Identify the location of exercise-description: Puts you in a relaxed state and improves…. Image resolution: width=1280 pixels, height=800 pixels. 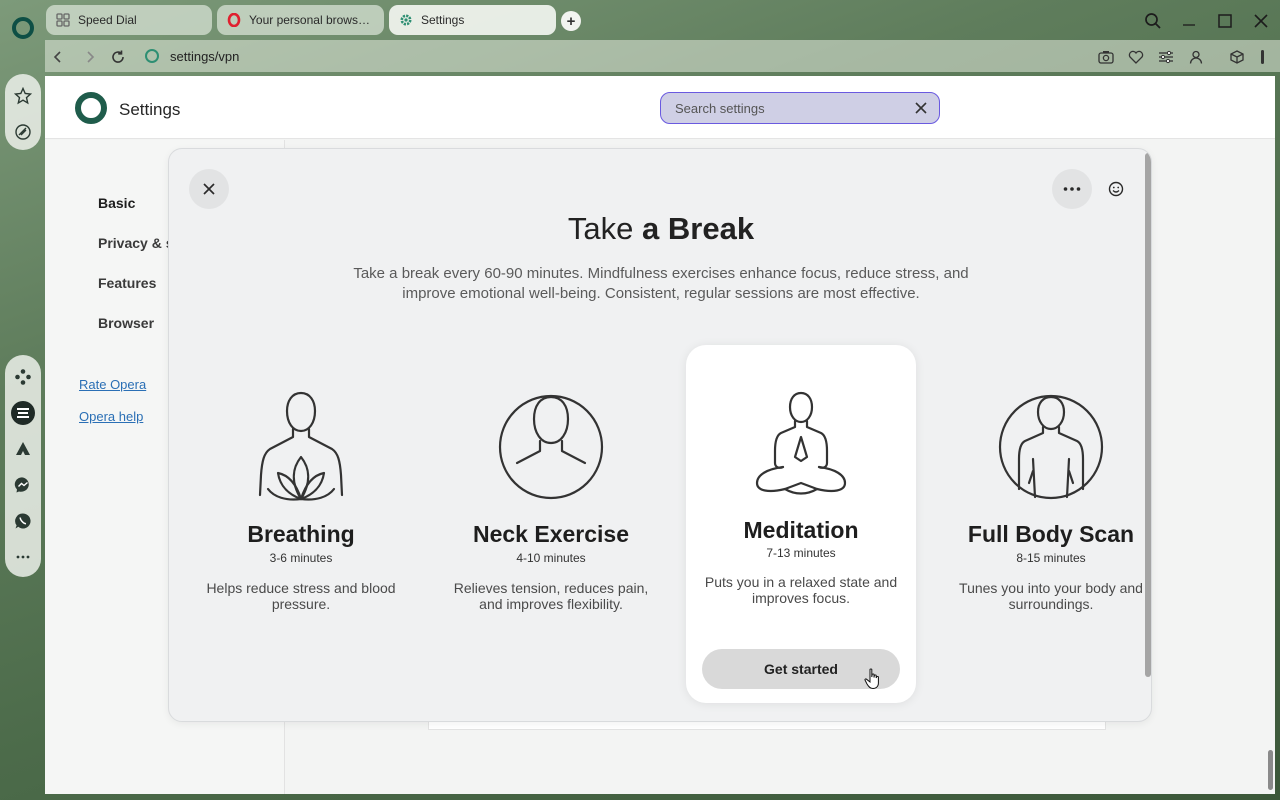
(801, 590).